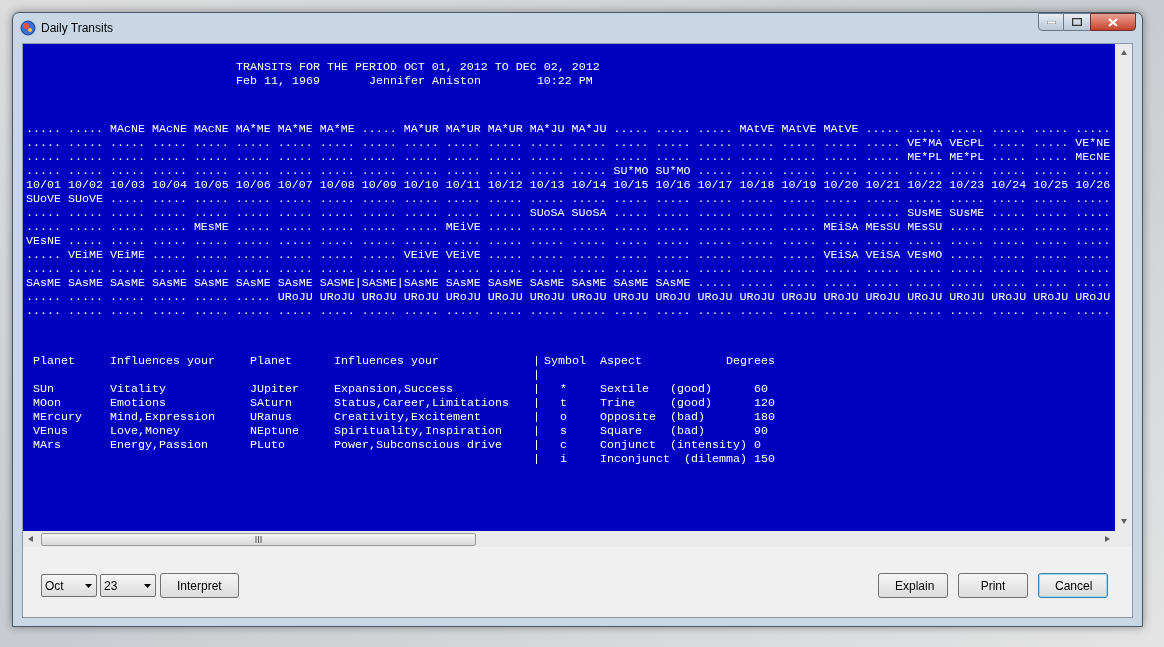 The width and height of the screenshot is (1164, 647). I want to click on transit-row-text: ..... ..... ..... ..... ..... ..... ..... ..... ..... ..... ..... ..... ..... ..... ..... ..... ..... ..... ..... ..... ..... ME*PL ME*PL ..... ..... MEcNE, so click(569, 157).